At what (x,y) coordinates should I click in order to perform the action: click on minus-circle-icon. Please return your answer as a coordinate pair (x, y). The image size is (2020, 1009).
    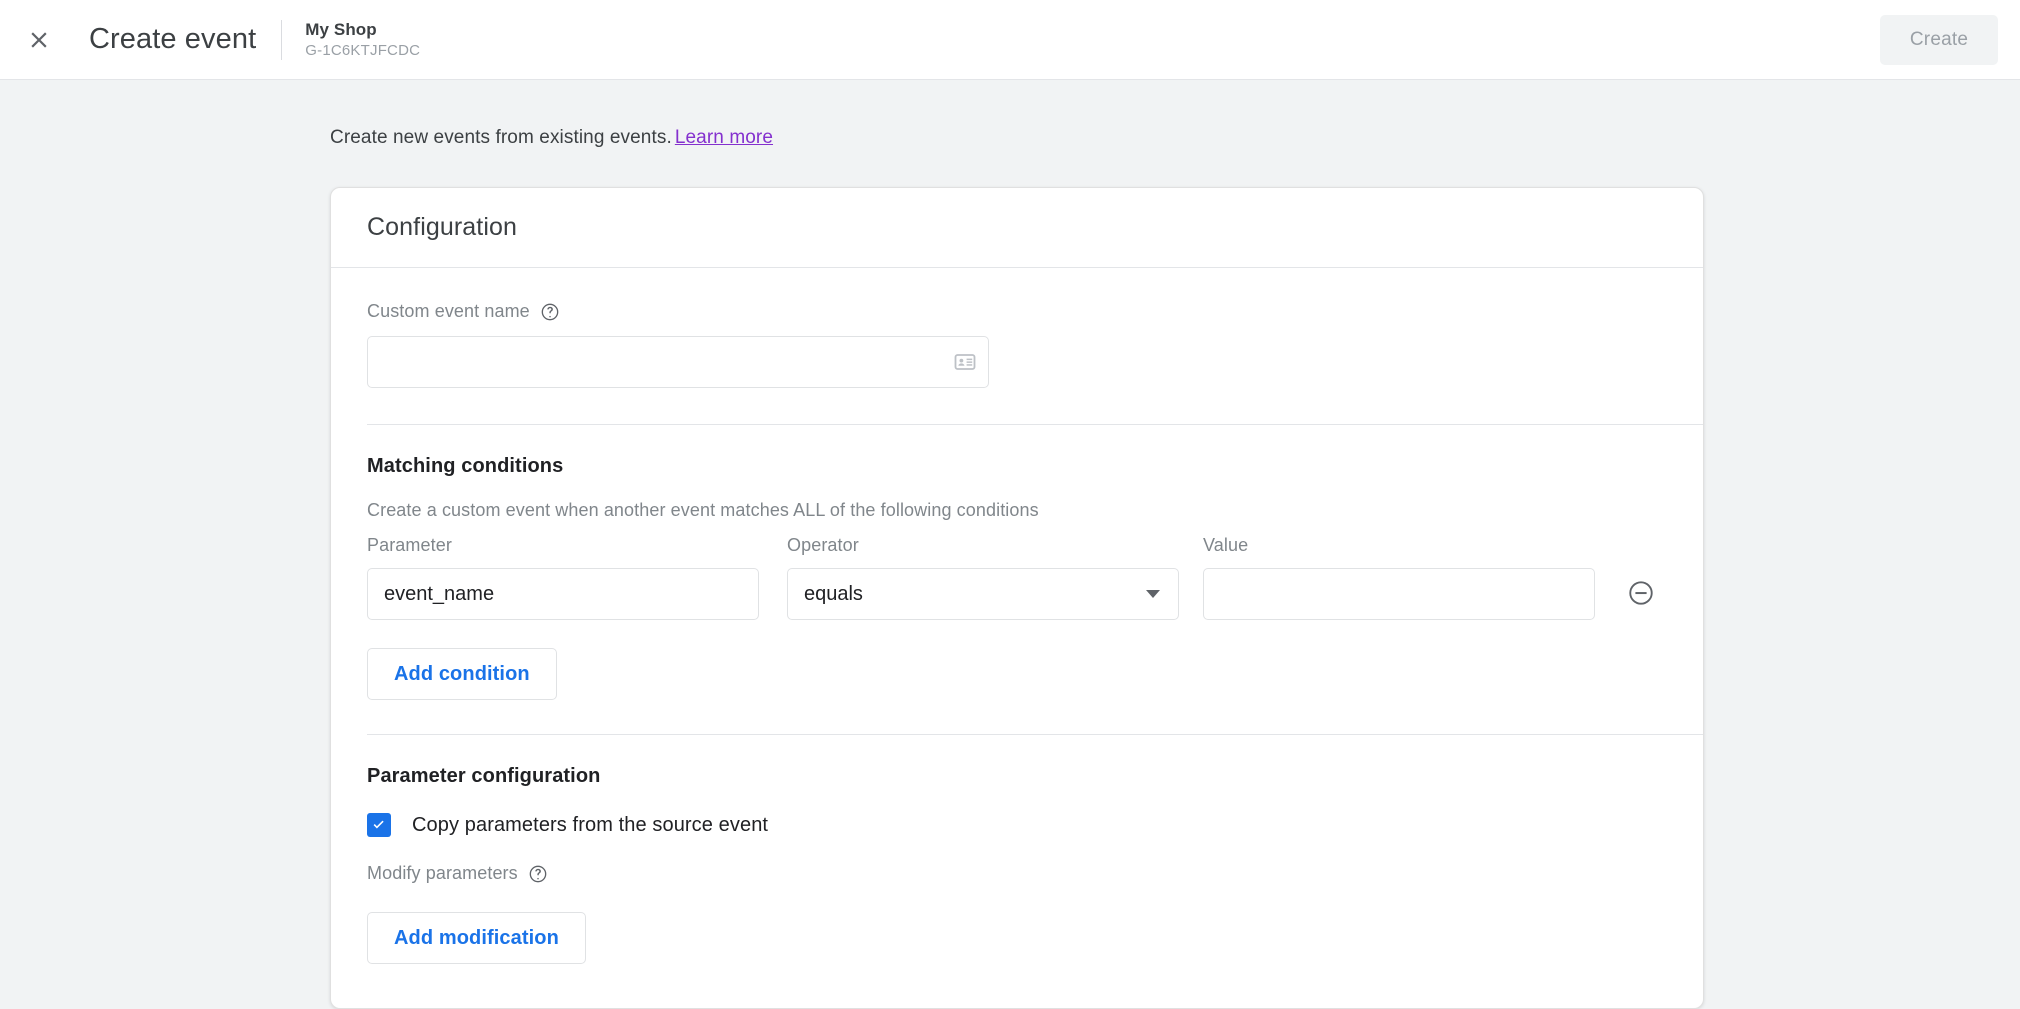
    Looking at the image, I should click on (1641, 594).